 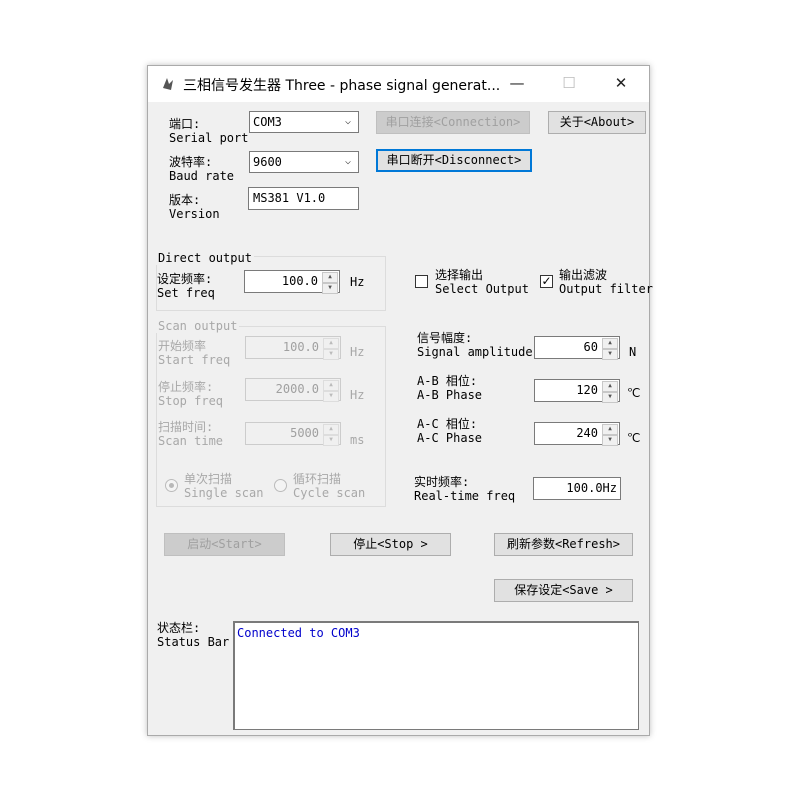 I want to click on start-freq-label-en: Start freq, so click(x=194, y=360).